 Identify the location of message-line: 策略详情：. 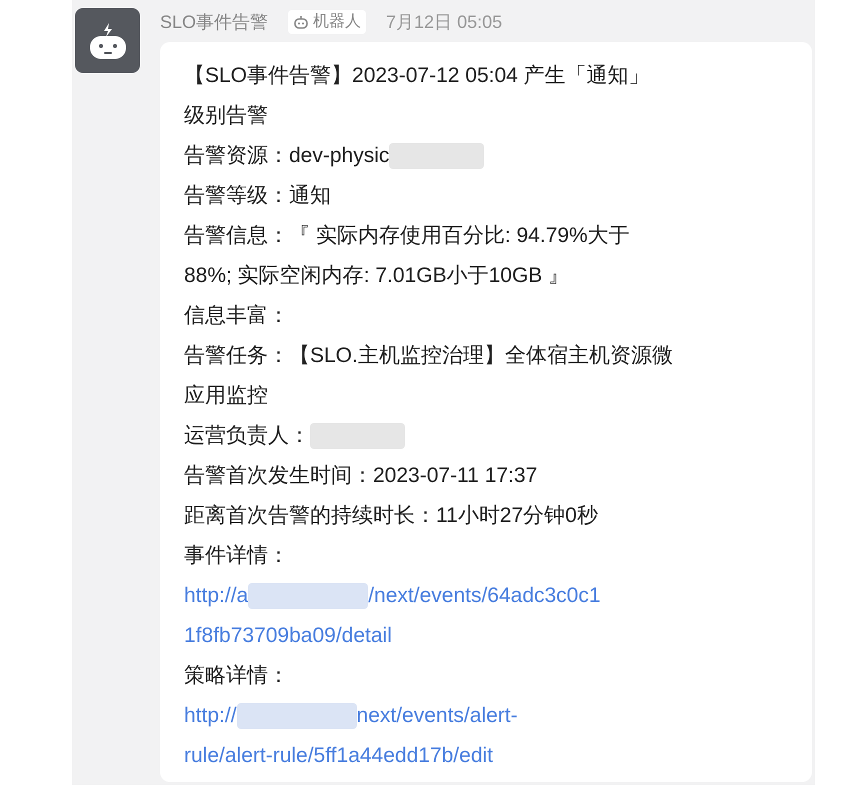
(236, 676).